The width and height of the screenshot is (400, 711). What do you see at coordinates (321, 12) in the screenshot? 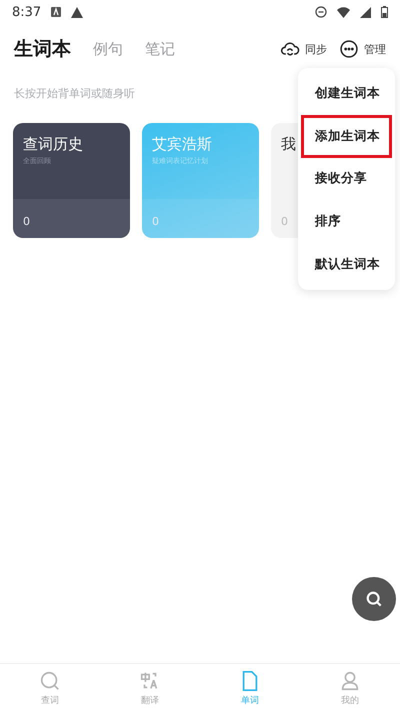
I see `dnd-icon` at bounding box center [321, 12].